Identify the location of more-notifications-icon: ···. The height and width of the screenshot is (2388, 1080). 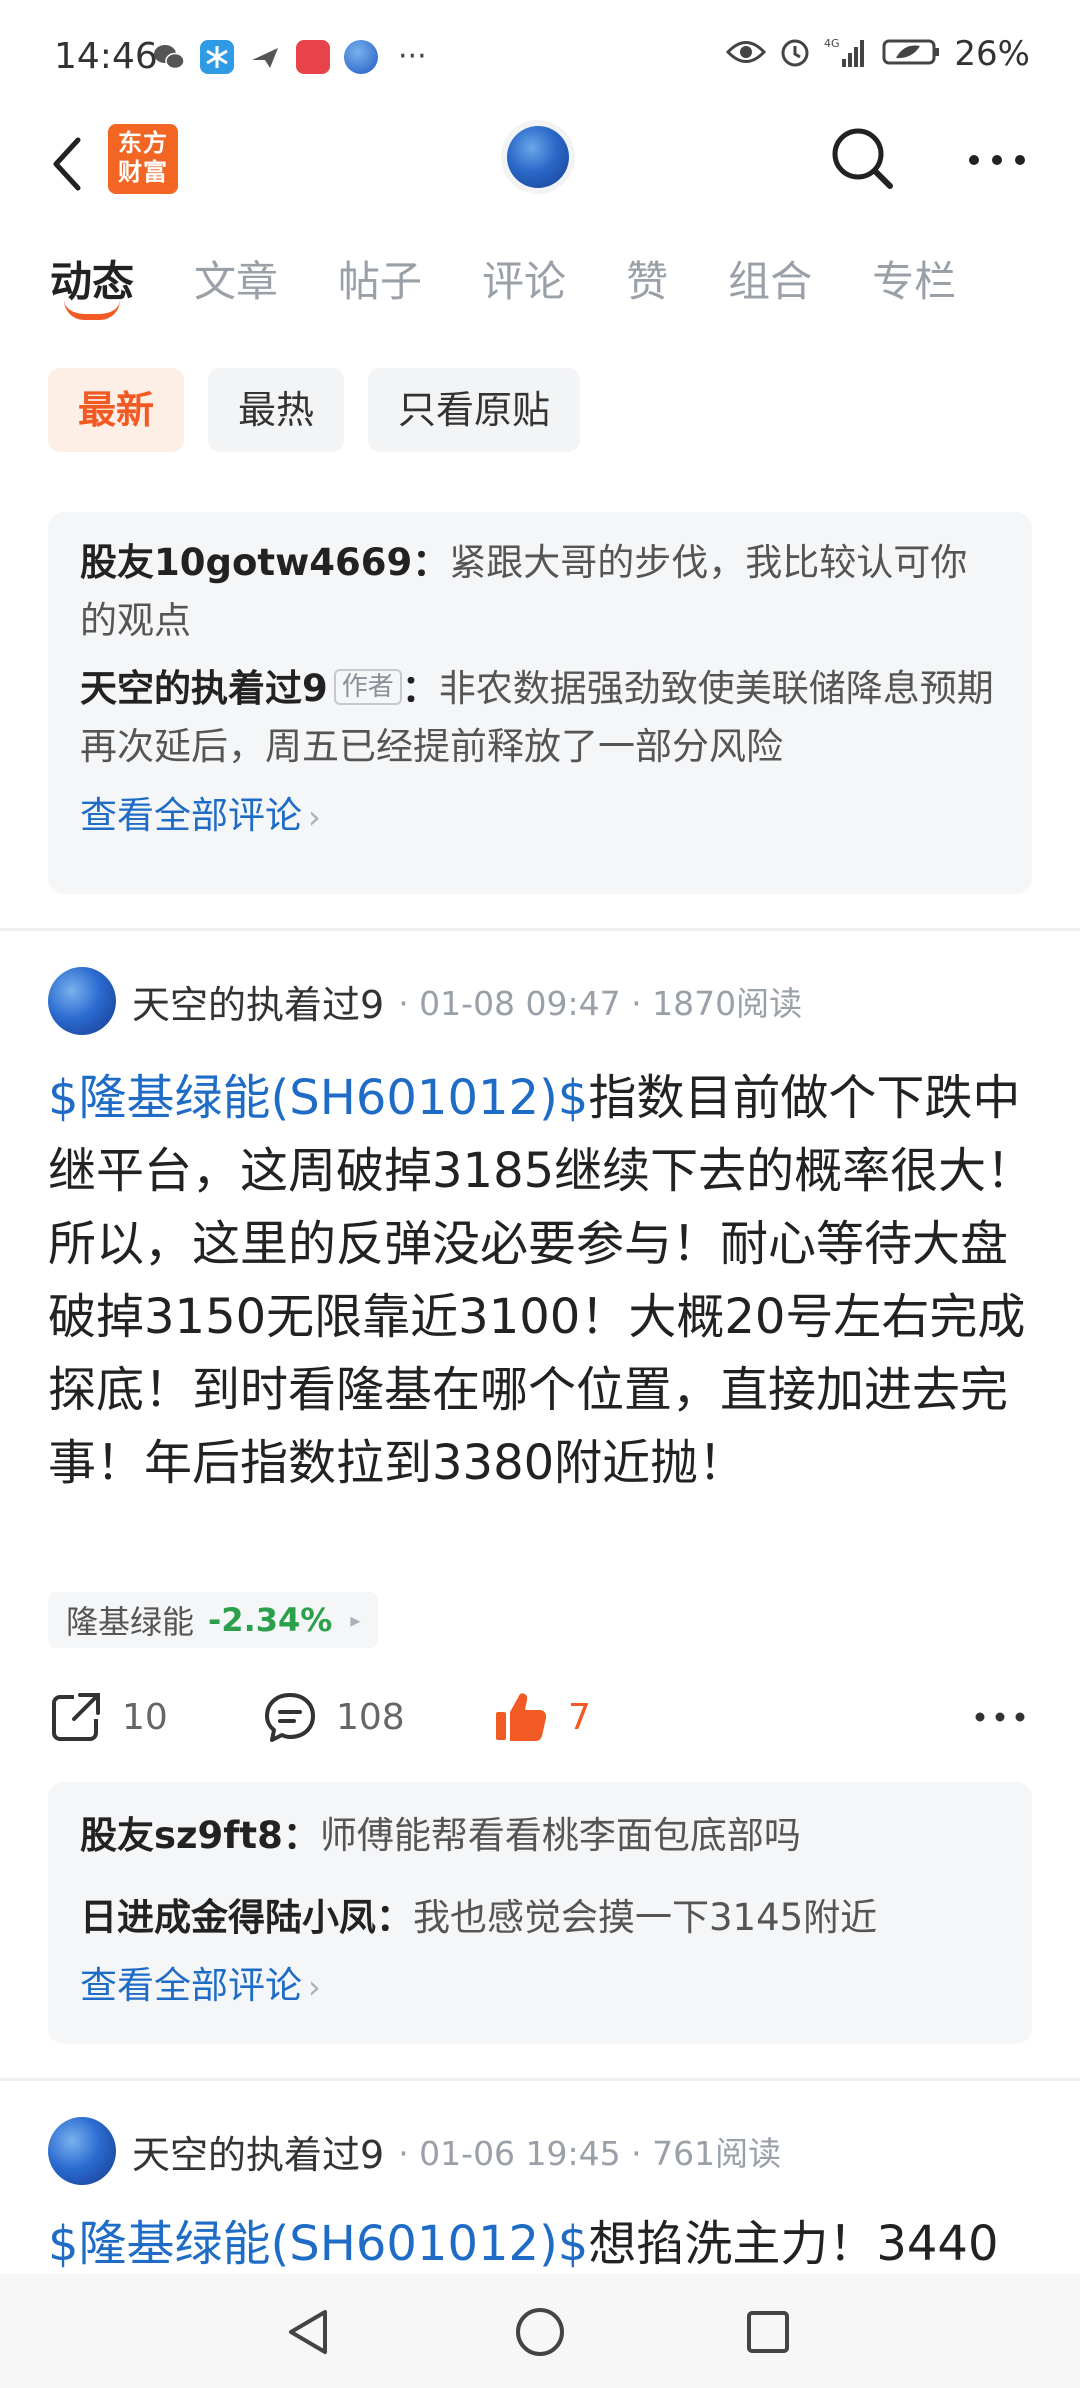
(412, 56).